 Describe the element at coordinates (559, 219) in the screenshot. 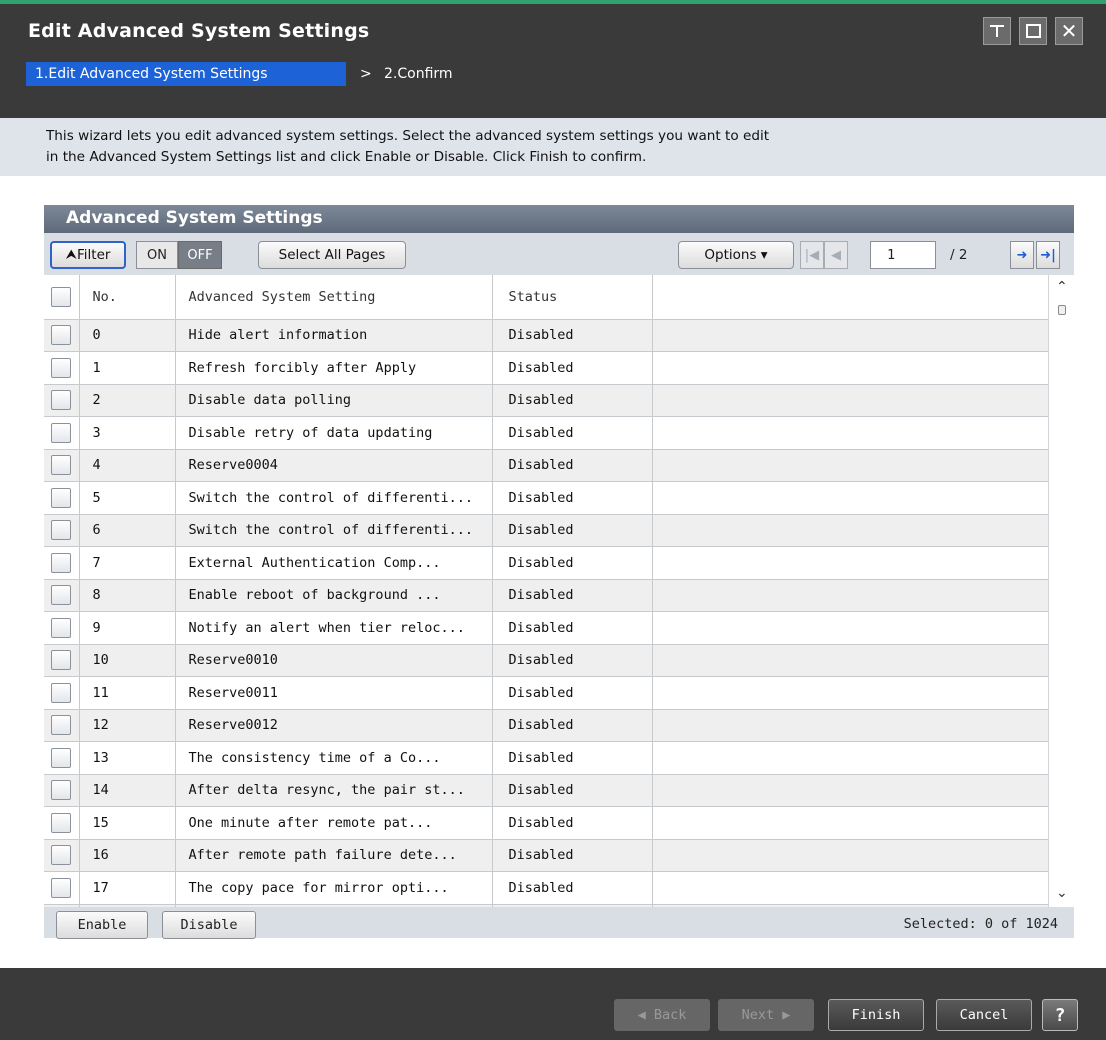

I see `panel-title: Advanced System Settings` at that location.